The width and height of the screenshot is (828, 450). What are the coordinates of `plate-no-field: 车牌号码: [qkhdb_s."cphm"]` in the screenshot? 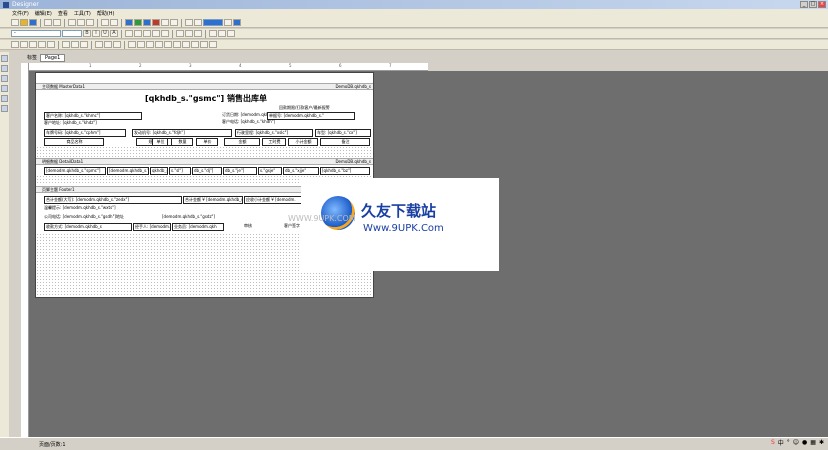 It's located at (85, 133).